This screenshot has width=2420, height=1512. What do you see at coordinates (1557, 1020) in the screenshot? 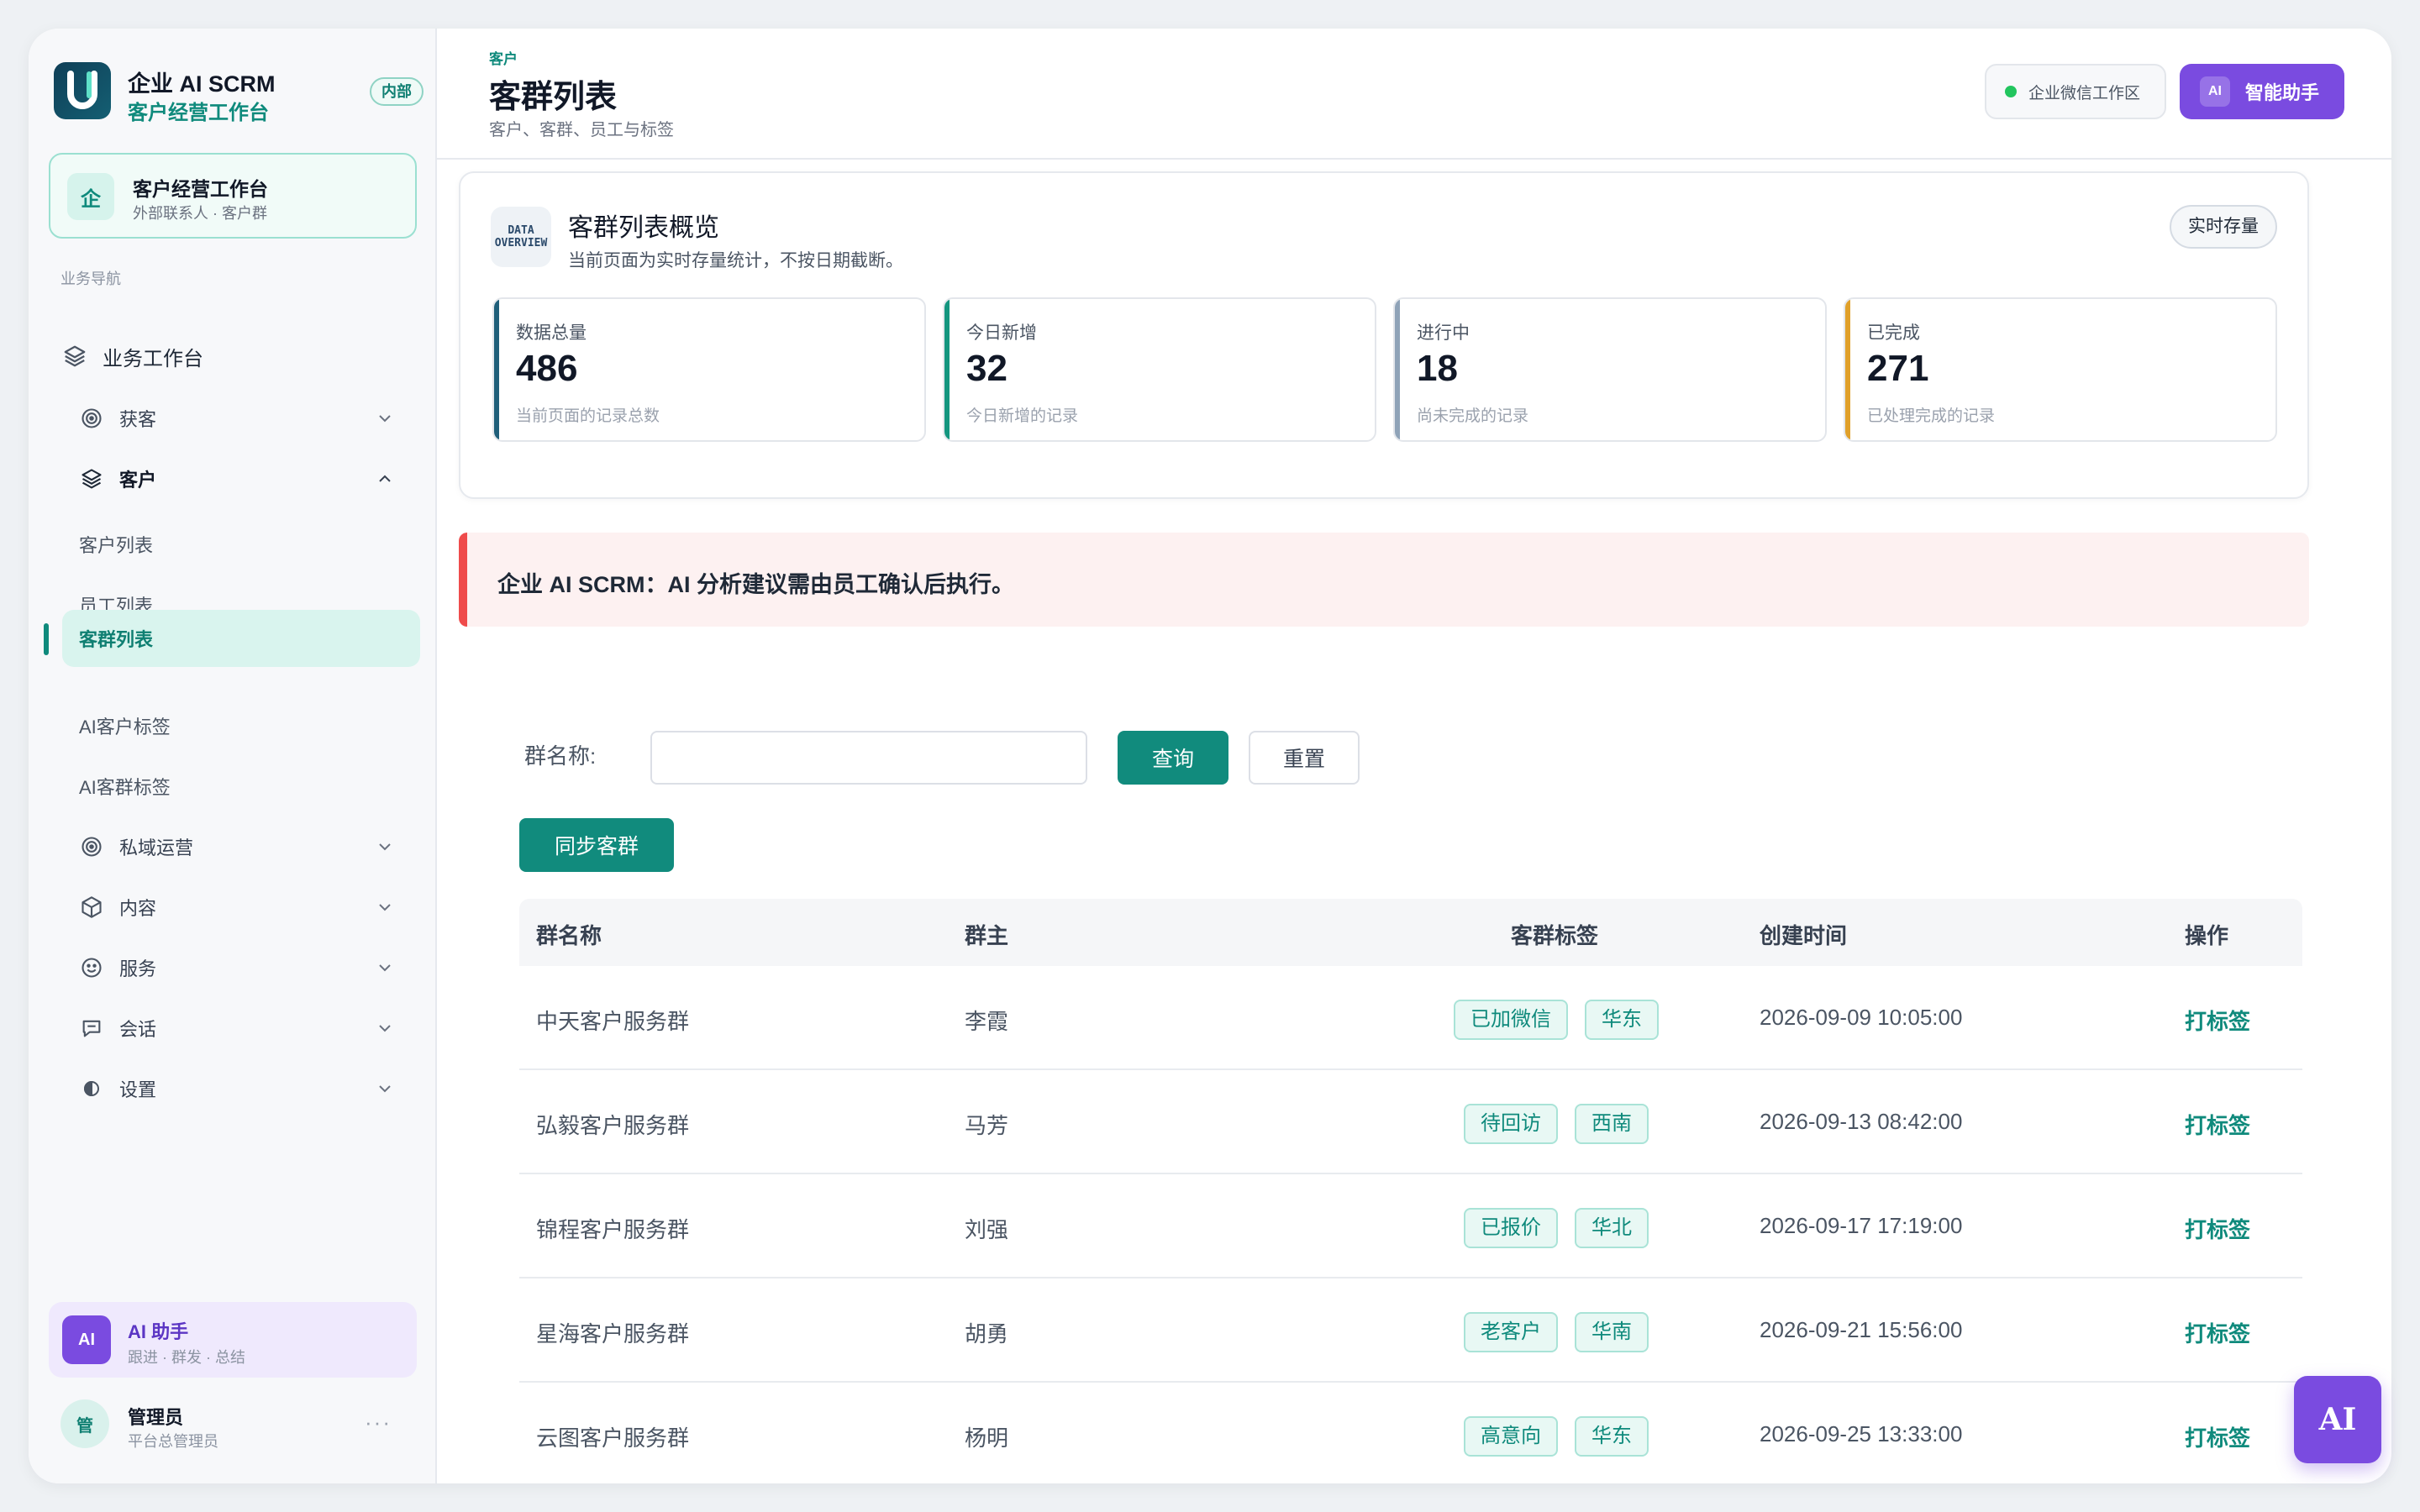
I see `cell-tags: 已加微信 华东` at bounding box center [1557, 1020].